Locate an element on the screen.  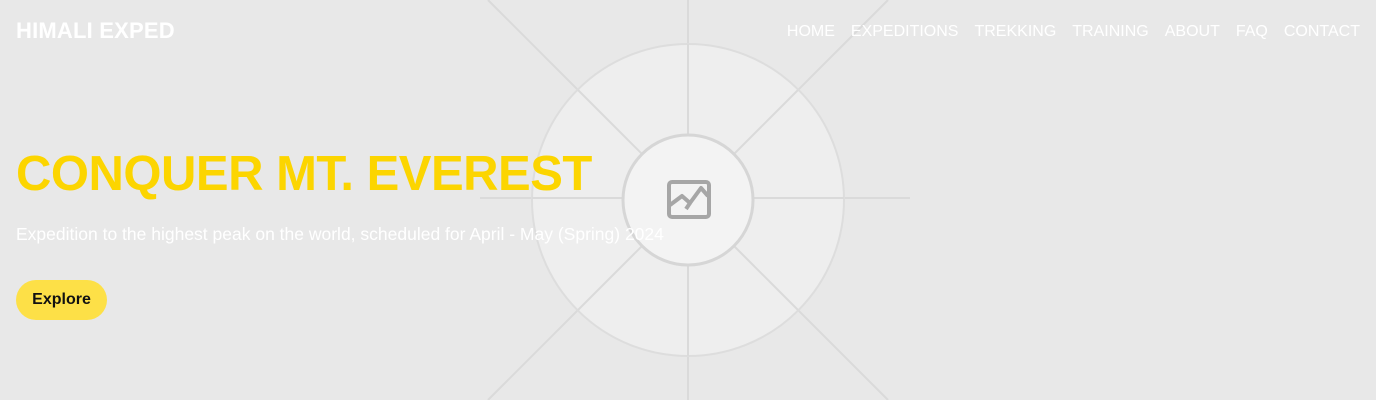
nav-contact: CONTACT is located at coordinates (1322, 32).